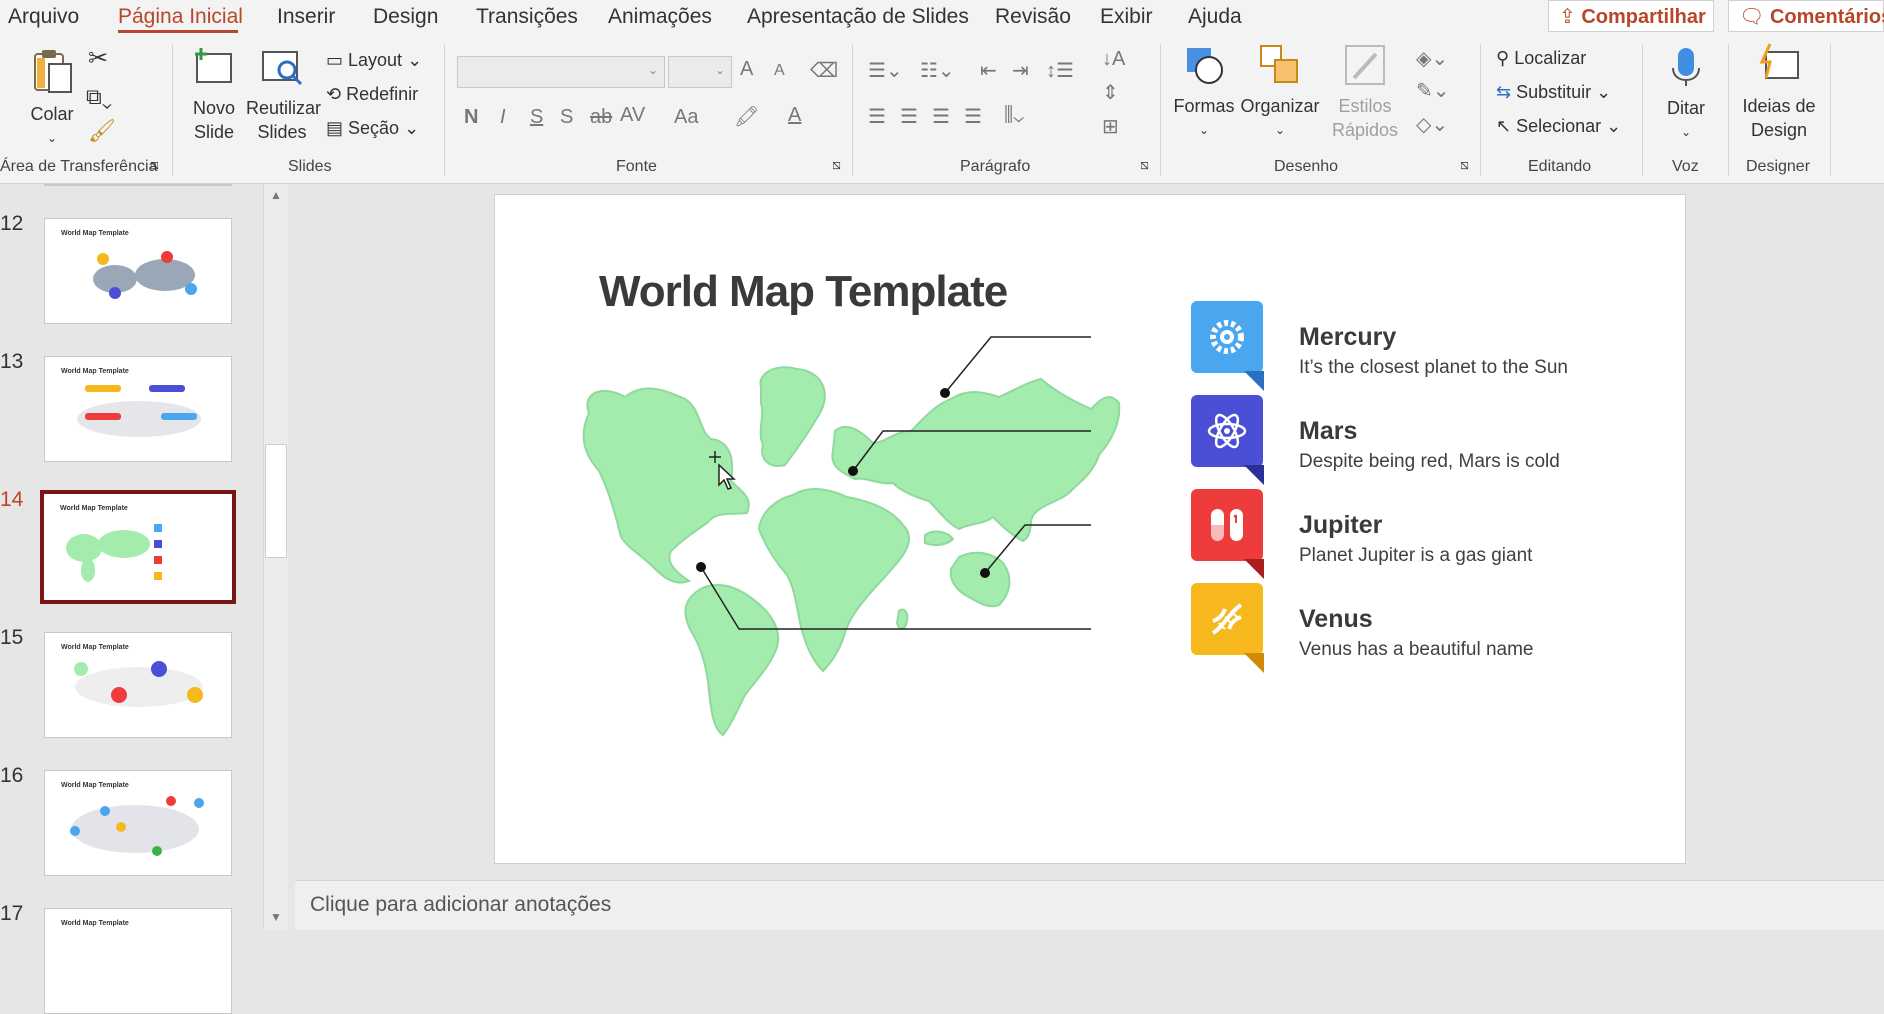 This screenshot has width=1884, height=1014. Describe the element at coordinates (1089, 905) in the screenshot. I see `notes-pane: Clique para adicionar anotações` at that location.